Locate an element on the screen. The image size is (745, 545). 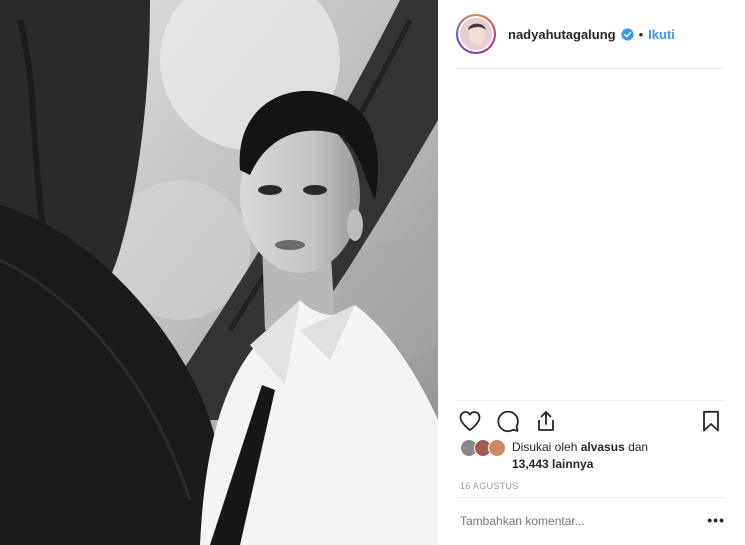
comment-divider is located at coordinates (590, 497).